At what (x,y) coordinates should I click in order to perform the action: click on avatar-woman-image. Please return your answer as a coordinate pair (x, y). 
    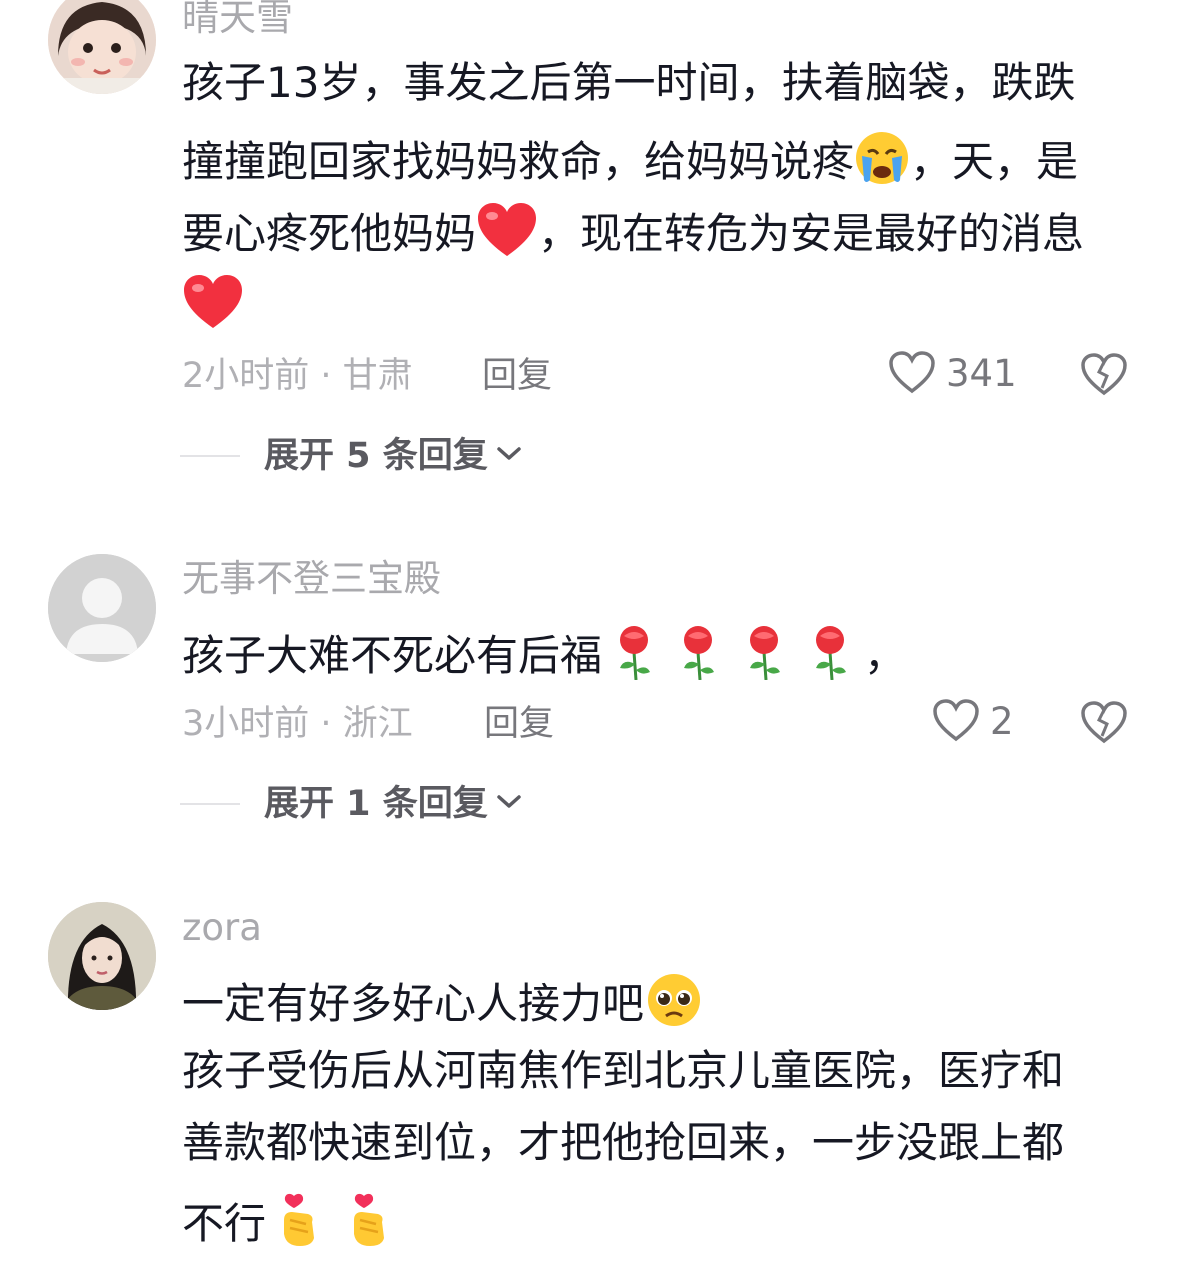
    Looking at the image, I should click on (102, 956).